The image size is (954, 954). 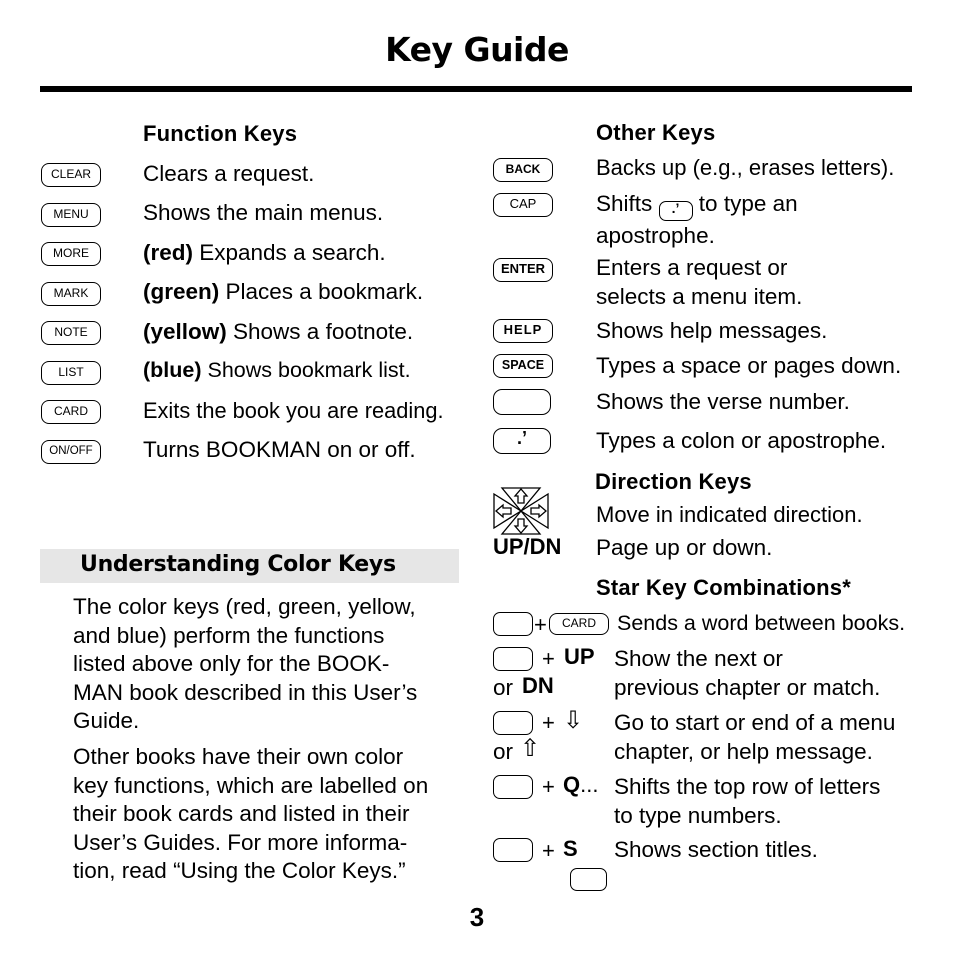 I want to click on cap-description-cont: to type an, so click(x=745, y=203).